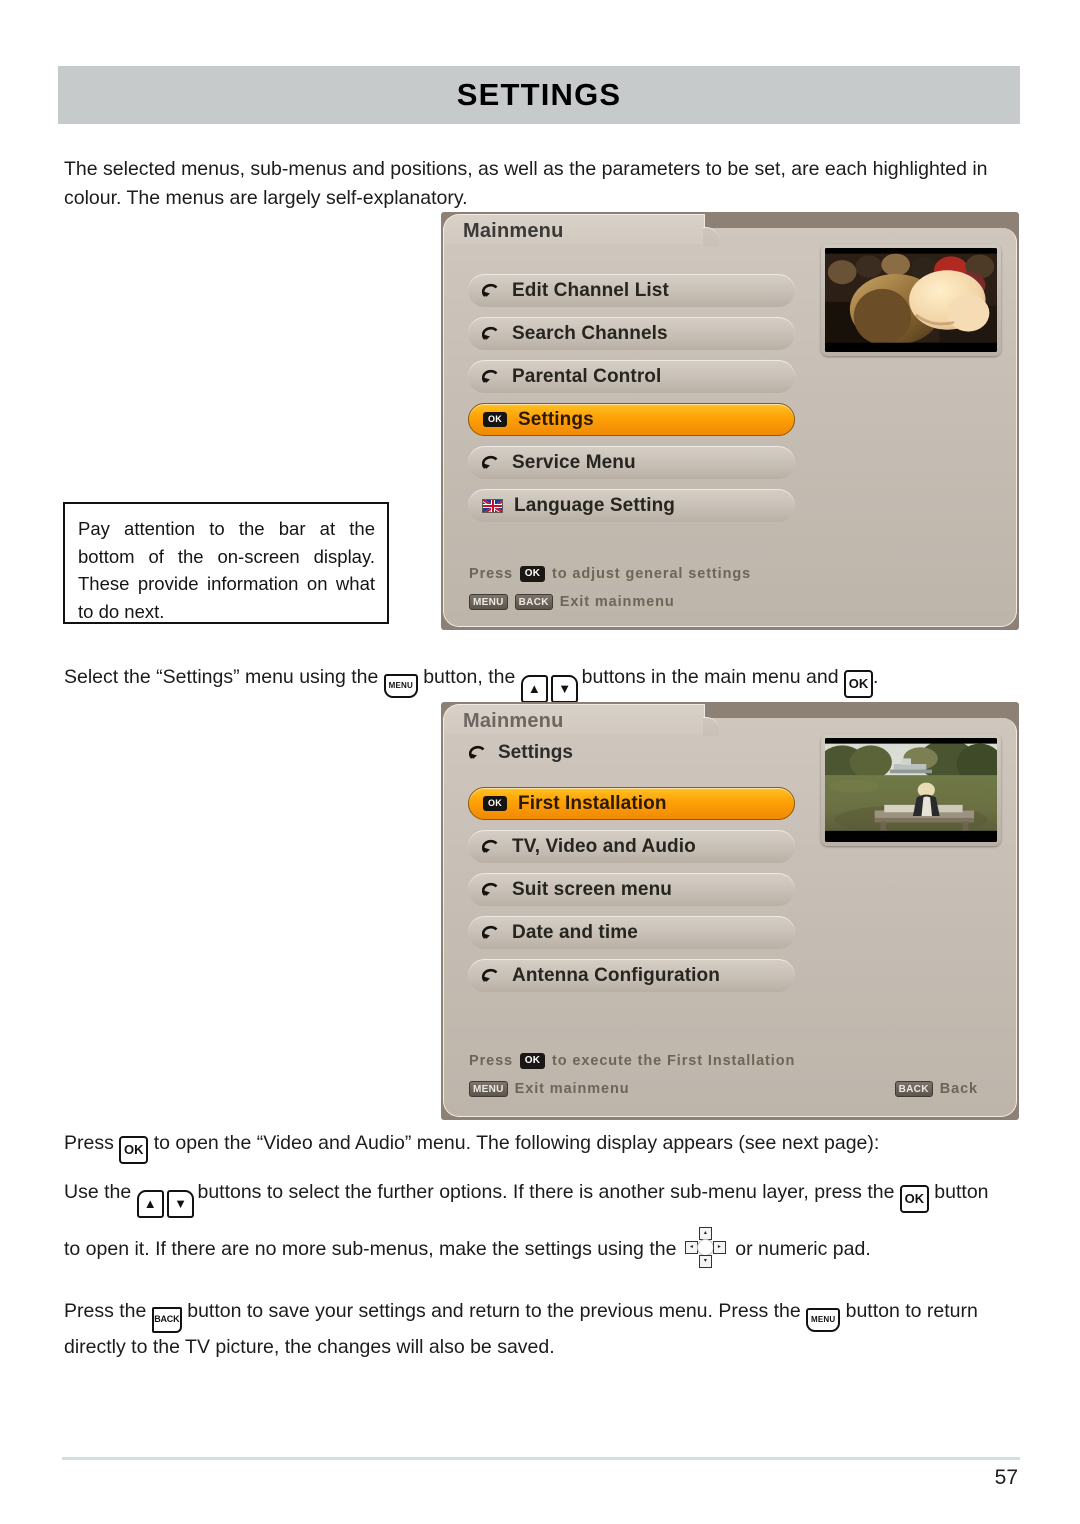 Image resolution: width=1080 pixels, height=1524 pixels. I want to click on instruction-text-part1: Press the, so click(105, 1311).